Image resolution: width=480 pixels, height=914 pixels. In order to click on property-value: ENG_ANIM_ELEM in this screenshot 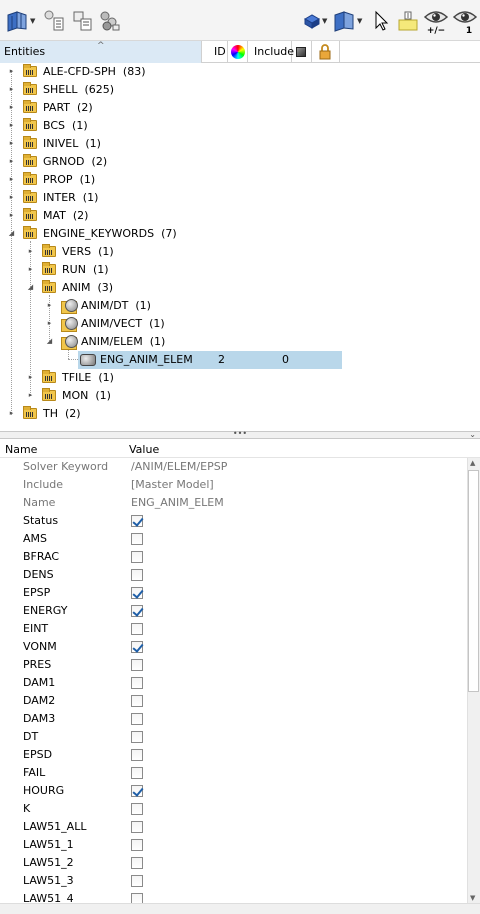, I will do `click(177, 503)`.